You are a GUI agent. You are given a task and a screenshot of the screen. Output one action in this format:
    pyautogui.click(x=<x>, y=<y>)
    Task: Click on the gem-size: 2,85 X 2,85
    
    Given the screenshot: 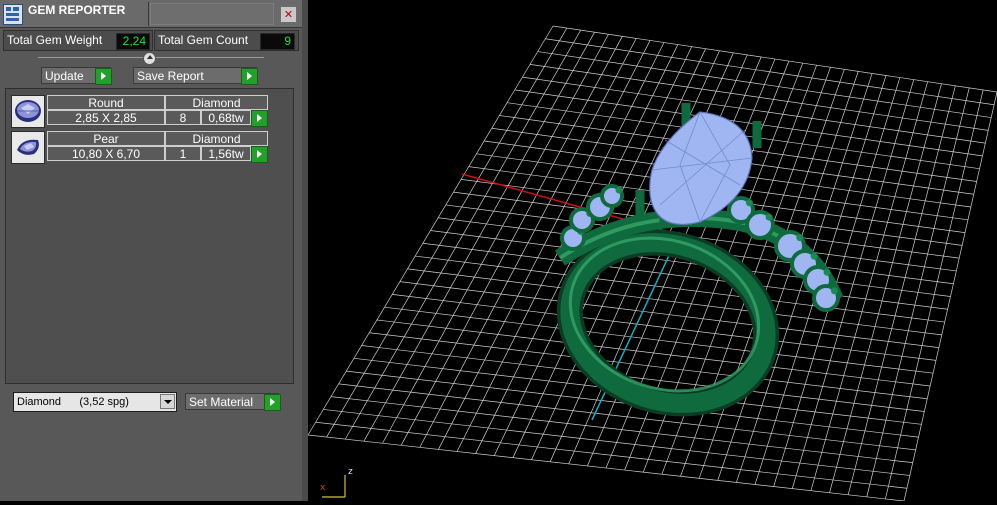 What is the action you would take?
    pyautogui.click(x=106, y=117)
    